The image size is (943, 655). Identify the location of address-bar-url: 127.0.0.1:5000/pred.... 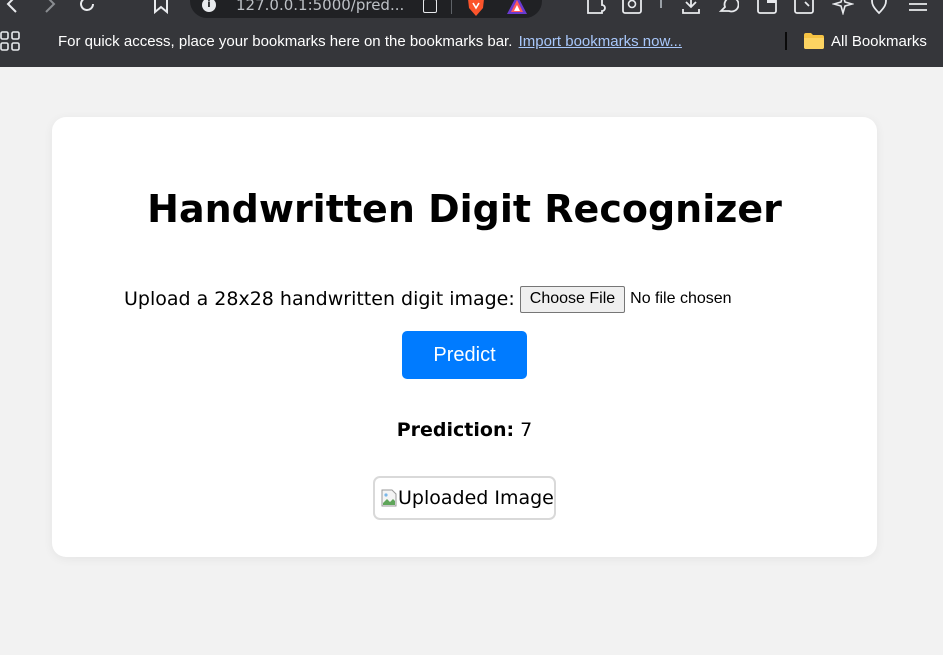
(320, 7).